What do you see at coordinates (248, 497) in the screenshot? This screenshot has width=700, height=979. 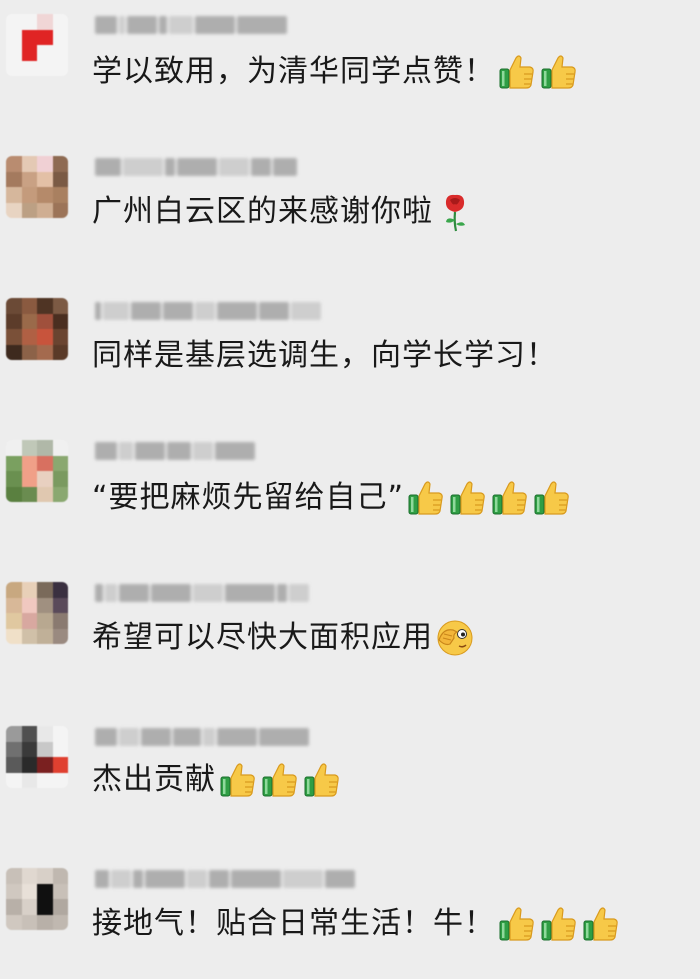 I see `comment-text-content: “要把麻烦先留给自己”` at bounding box center [248, 497].